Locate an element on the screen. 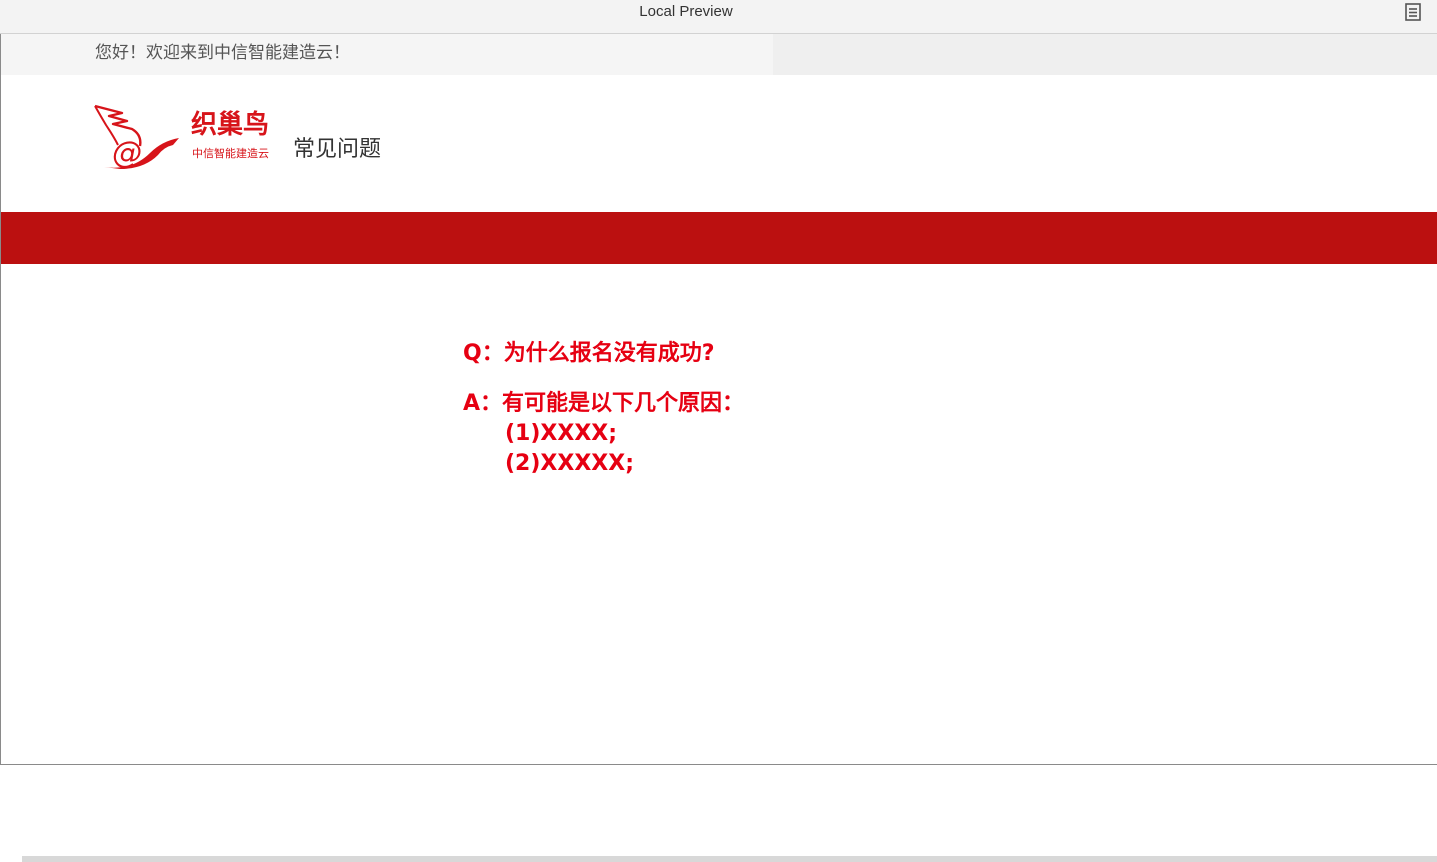 The width and height of the screenshot is (1437, 862). welcome-text: 您好！欢迎来到中信智能建造云！ is located at coordinates (222, 53).